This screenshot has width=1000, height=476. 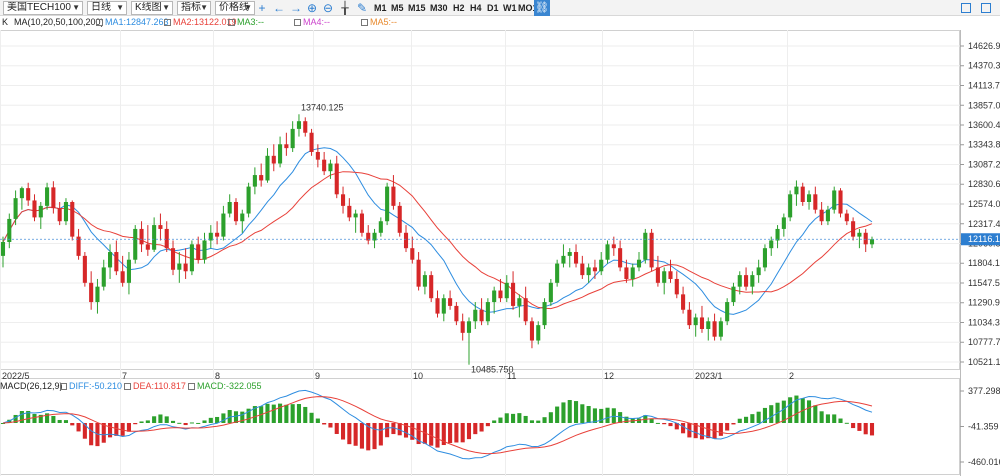 I want to click on price-axis-label: 12317.41, so click(x=984, y=224).